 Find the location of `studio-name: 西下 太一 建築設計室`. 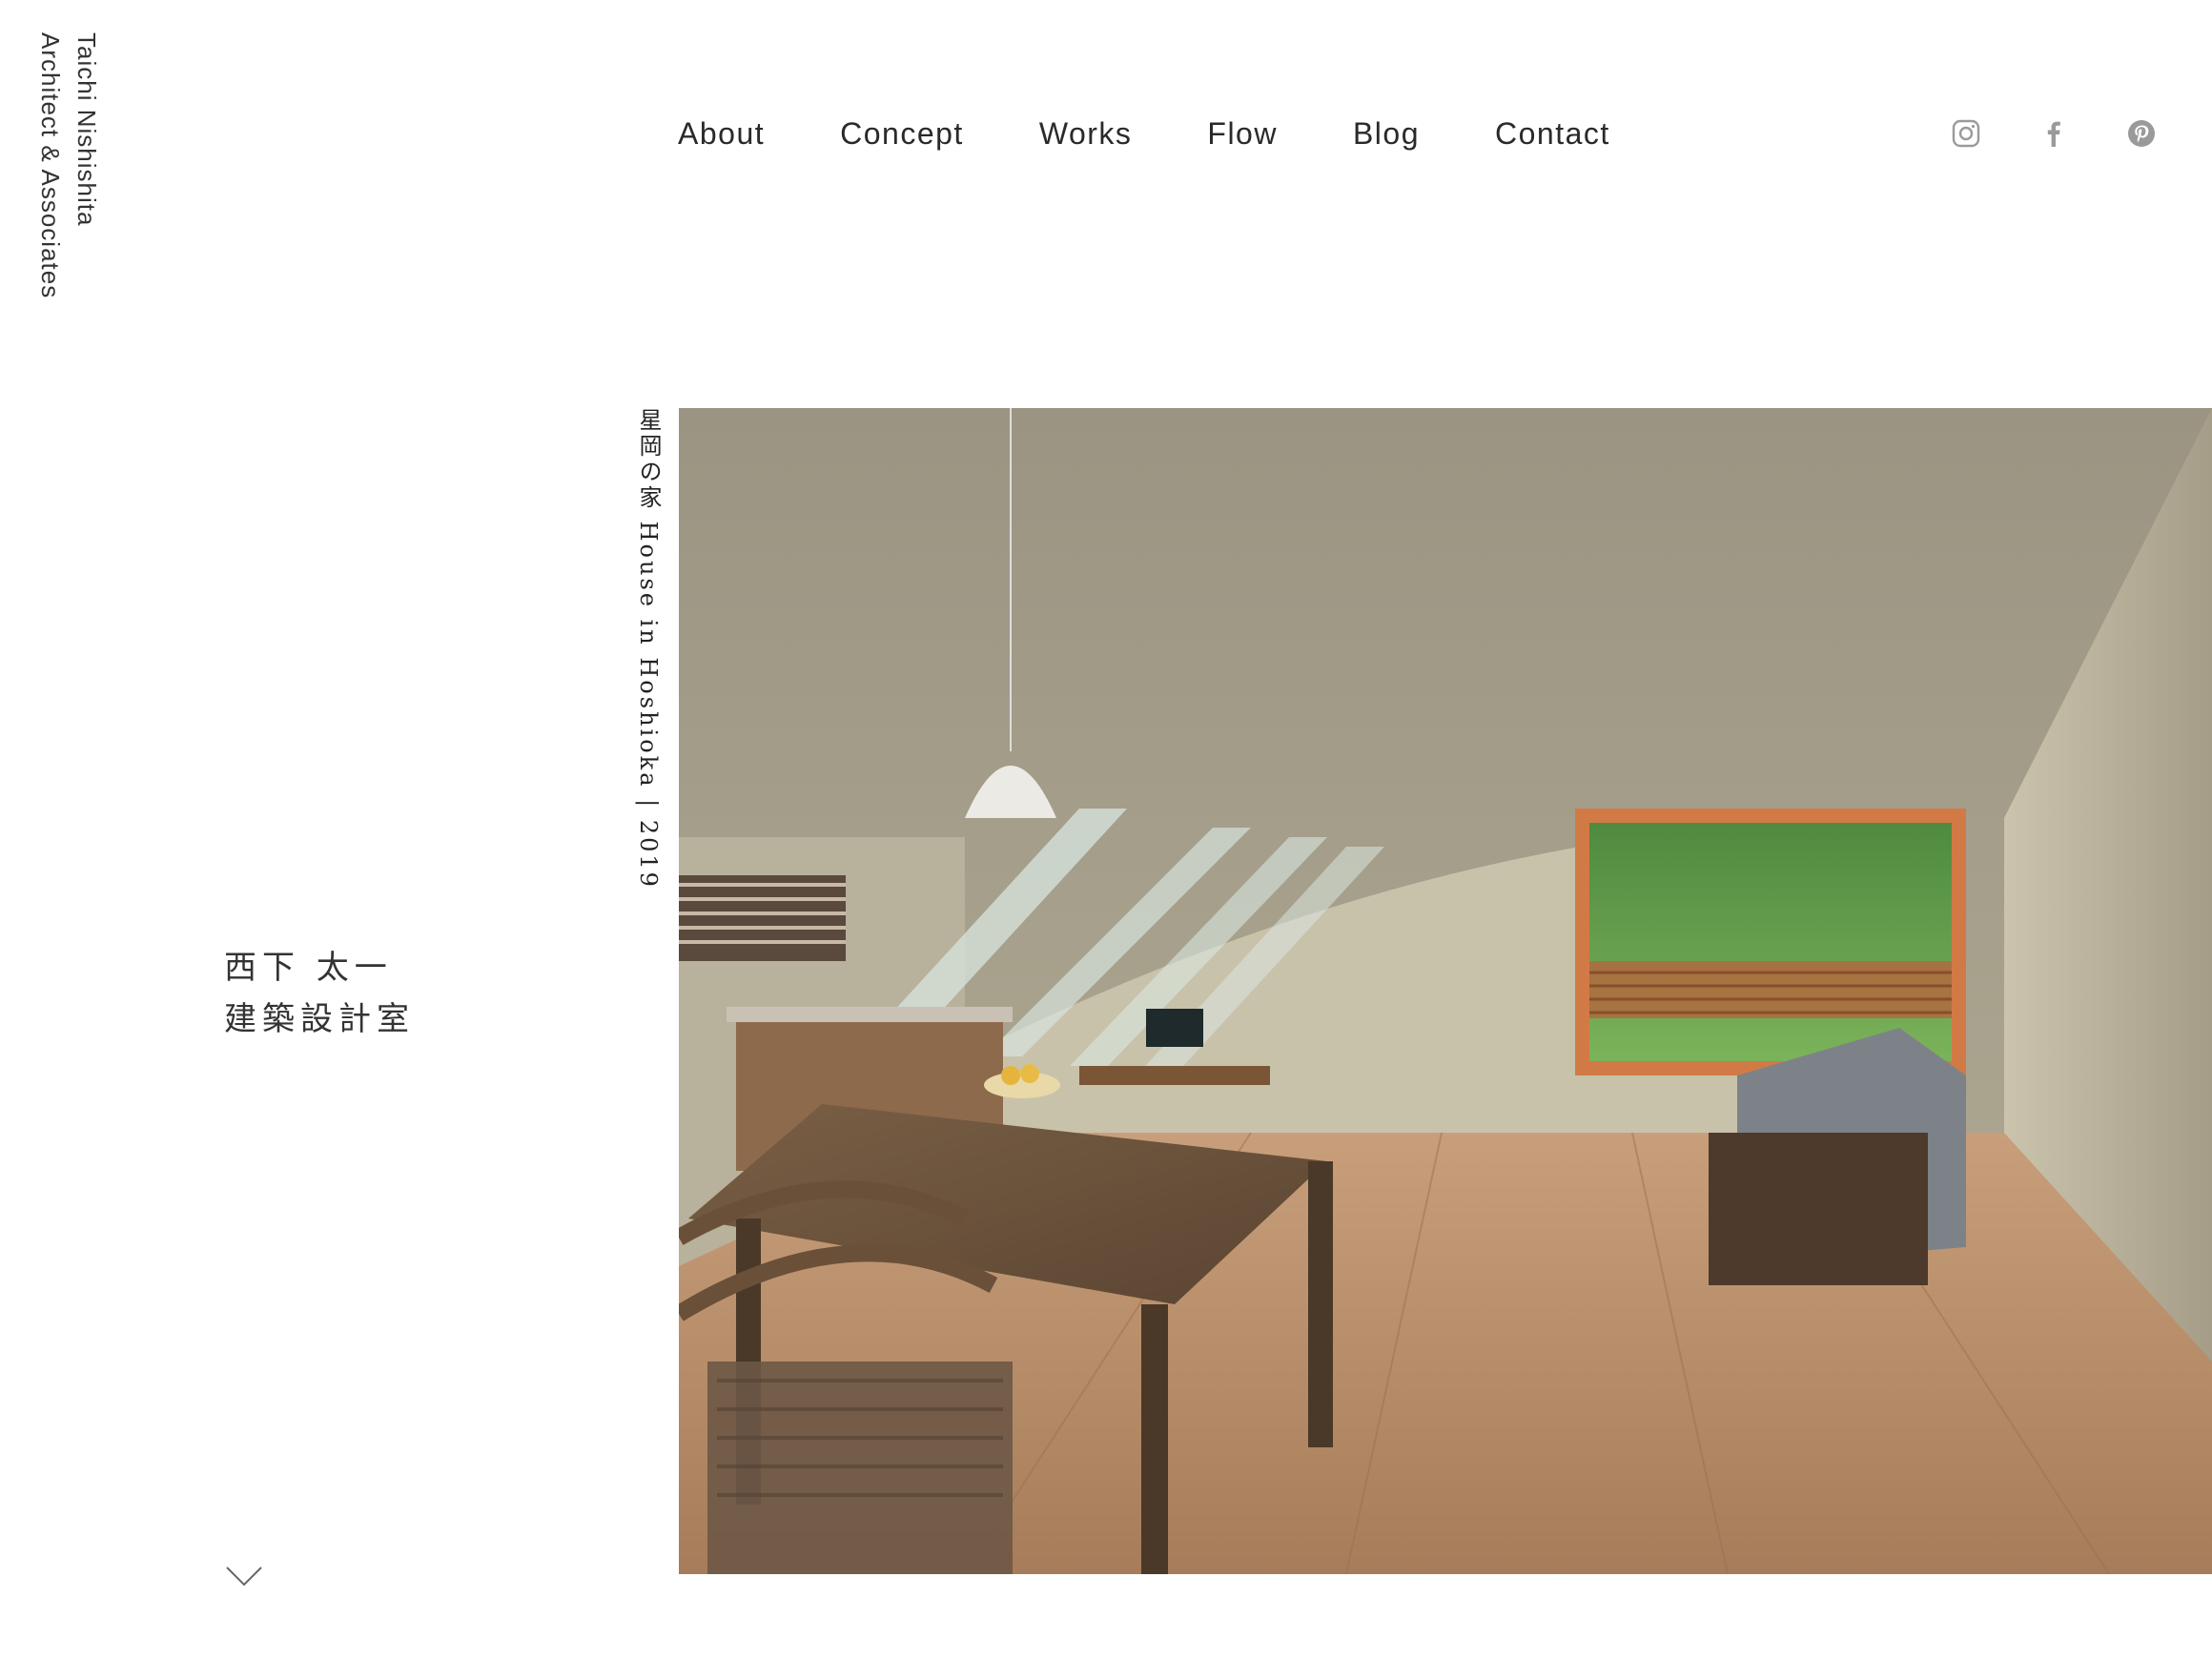

studio-name: 西下 太一 建築設計室 is located at coordinates (319, 993).